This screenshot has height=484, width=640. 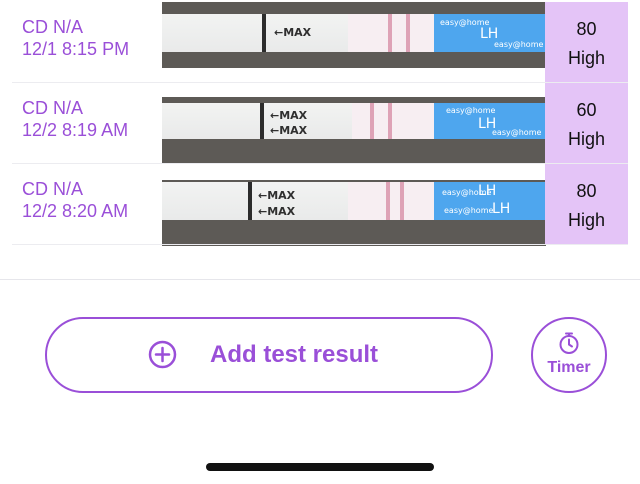 I want to click on plus-circle-icon, so click(x=162, y=354).